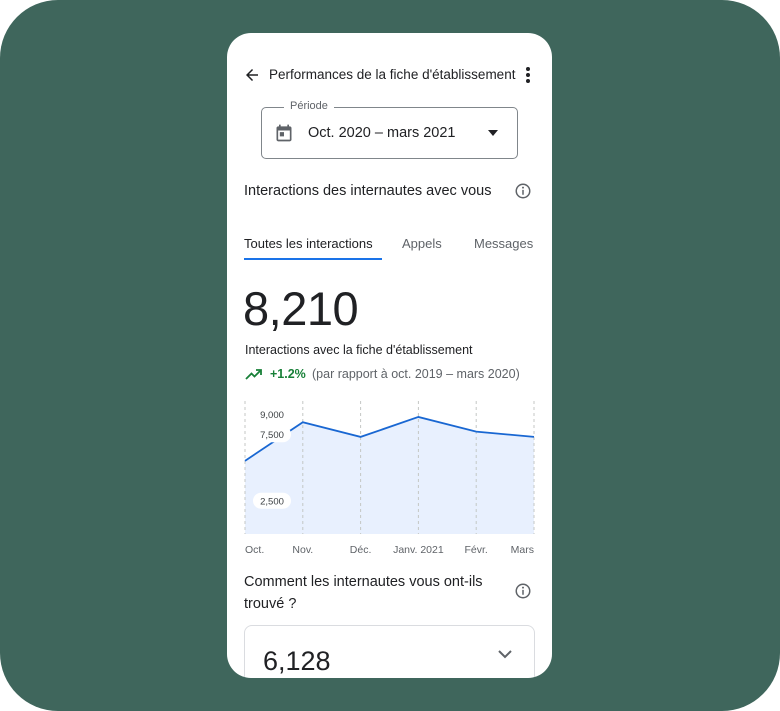  What do you see at coordinates (368, 191) in the screenshot?
I see `interactions-section-title: Interactions des internautes avec vous` at bounding box center [368, 191].